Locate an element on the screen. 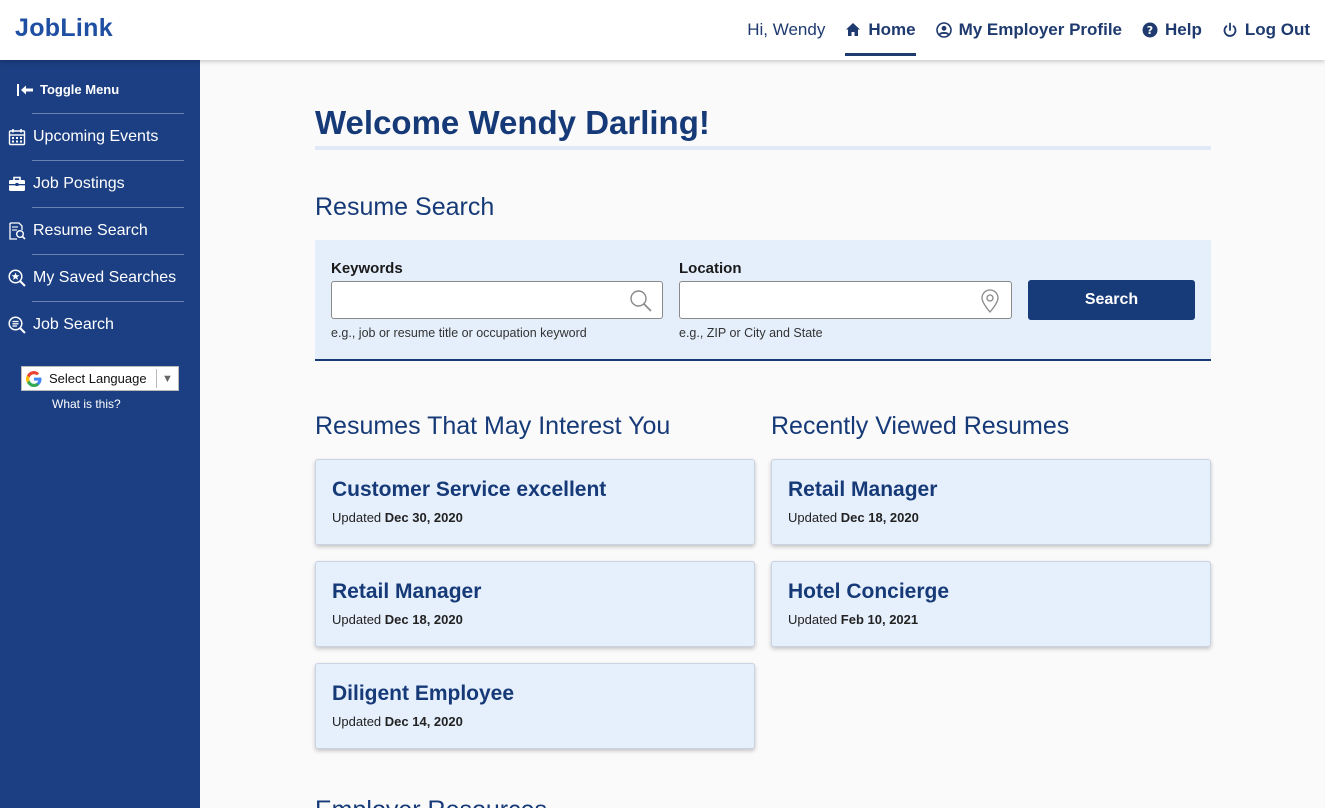 This screenshot has height=808, width=1325. brand-logo: JobLink is located at coordinates (64, 28).